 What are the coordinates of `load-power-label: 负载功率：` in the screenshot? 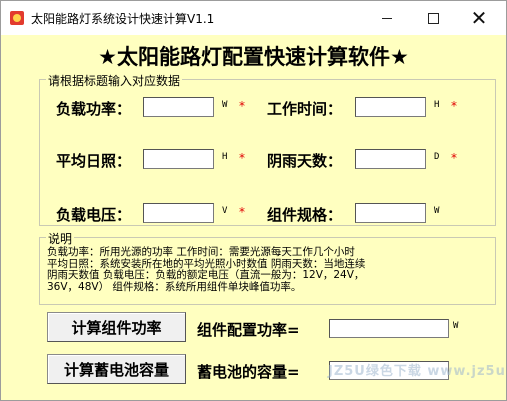 It's located at (94, 109).